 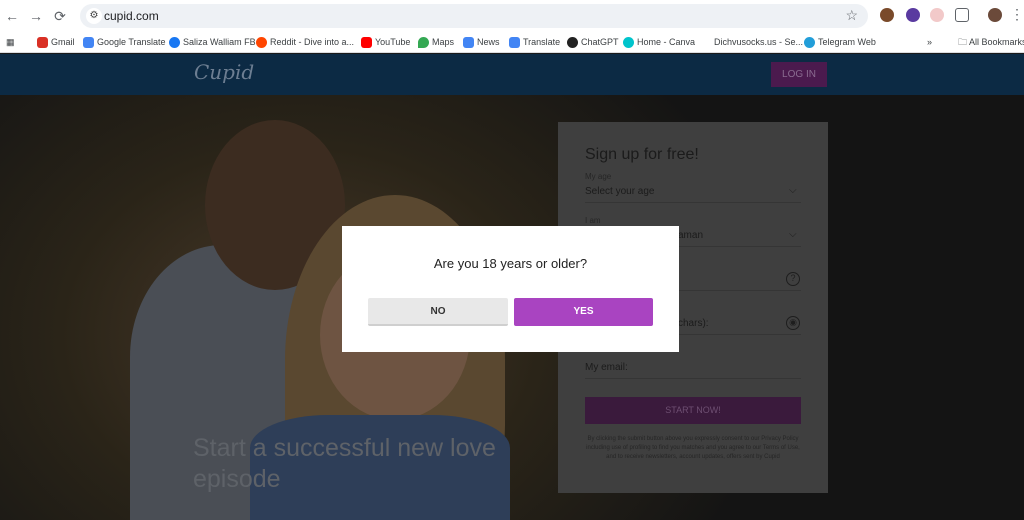 I want to click on reload-icon: ⟳, so click(x=60, y=16).